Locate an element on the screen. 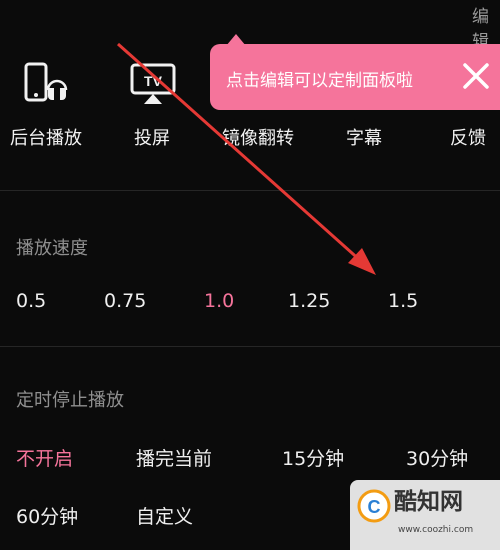  watermark-logo: C is located at coordinates (374, 506).